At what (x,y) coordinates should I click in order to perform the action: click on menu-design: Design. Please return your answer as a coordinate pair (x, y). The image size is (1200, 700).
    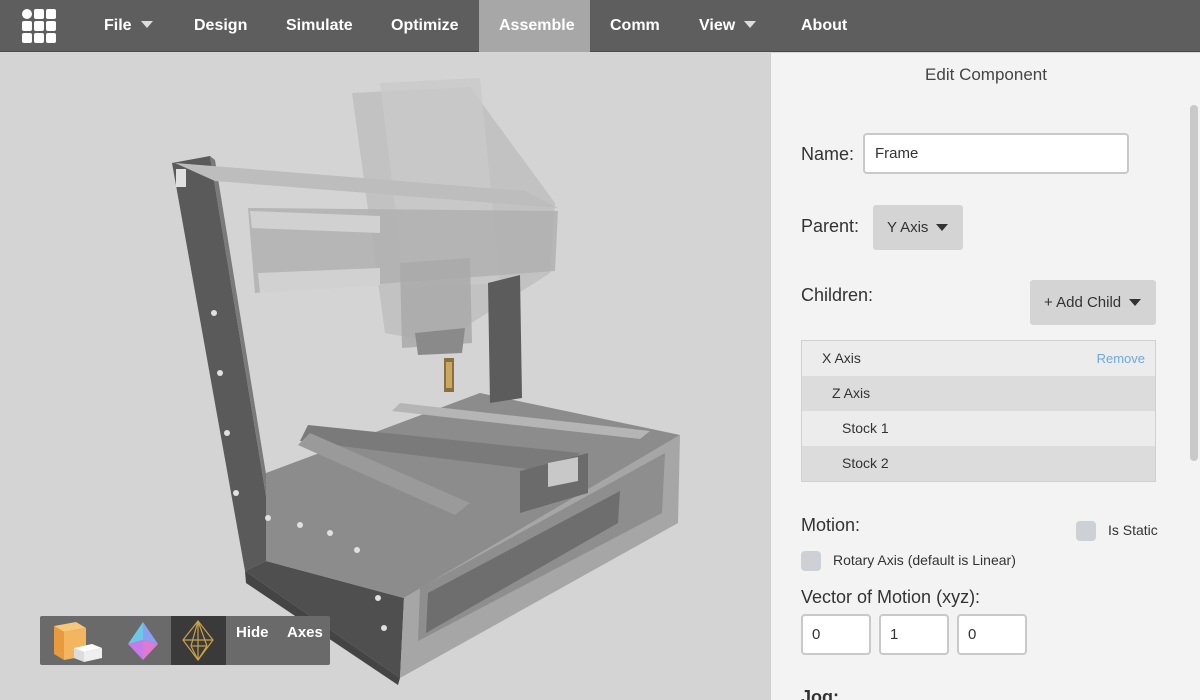
    Looking at the image, I should click on (220, 26).